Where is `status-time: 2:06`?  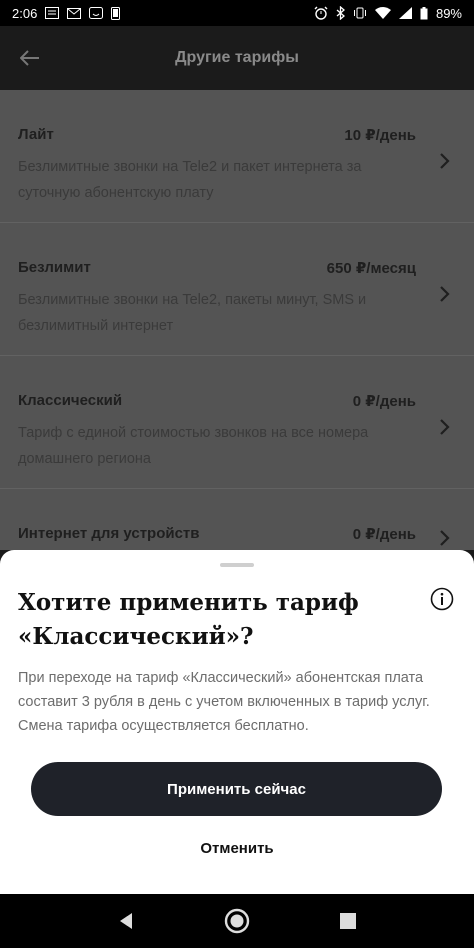 status-time: 2:06 is located at coordinates (25, 13).